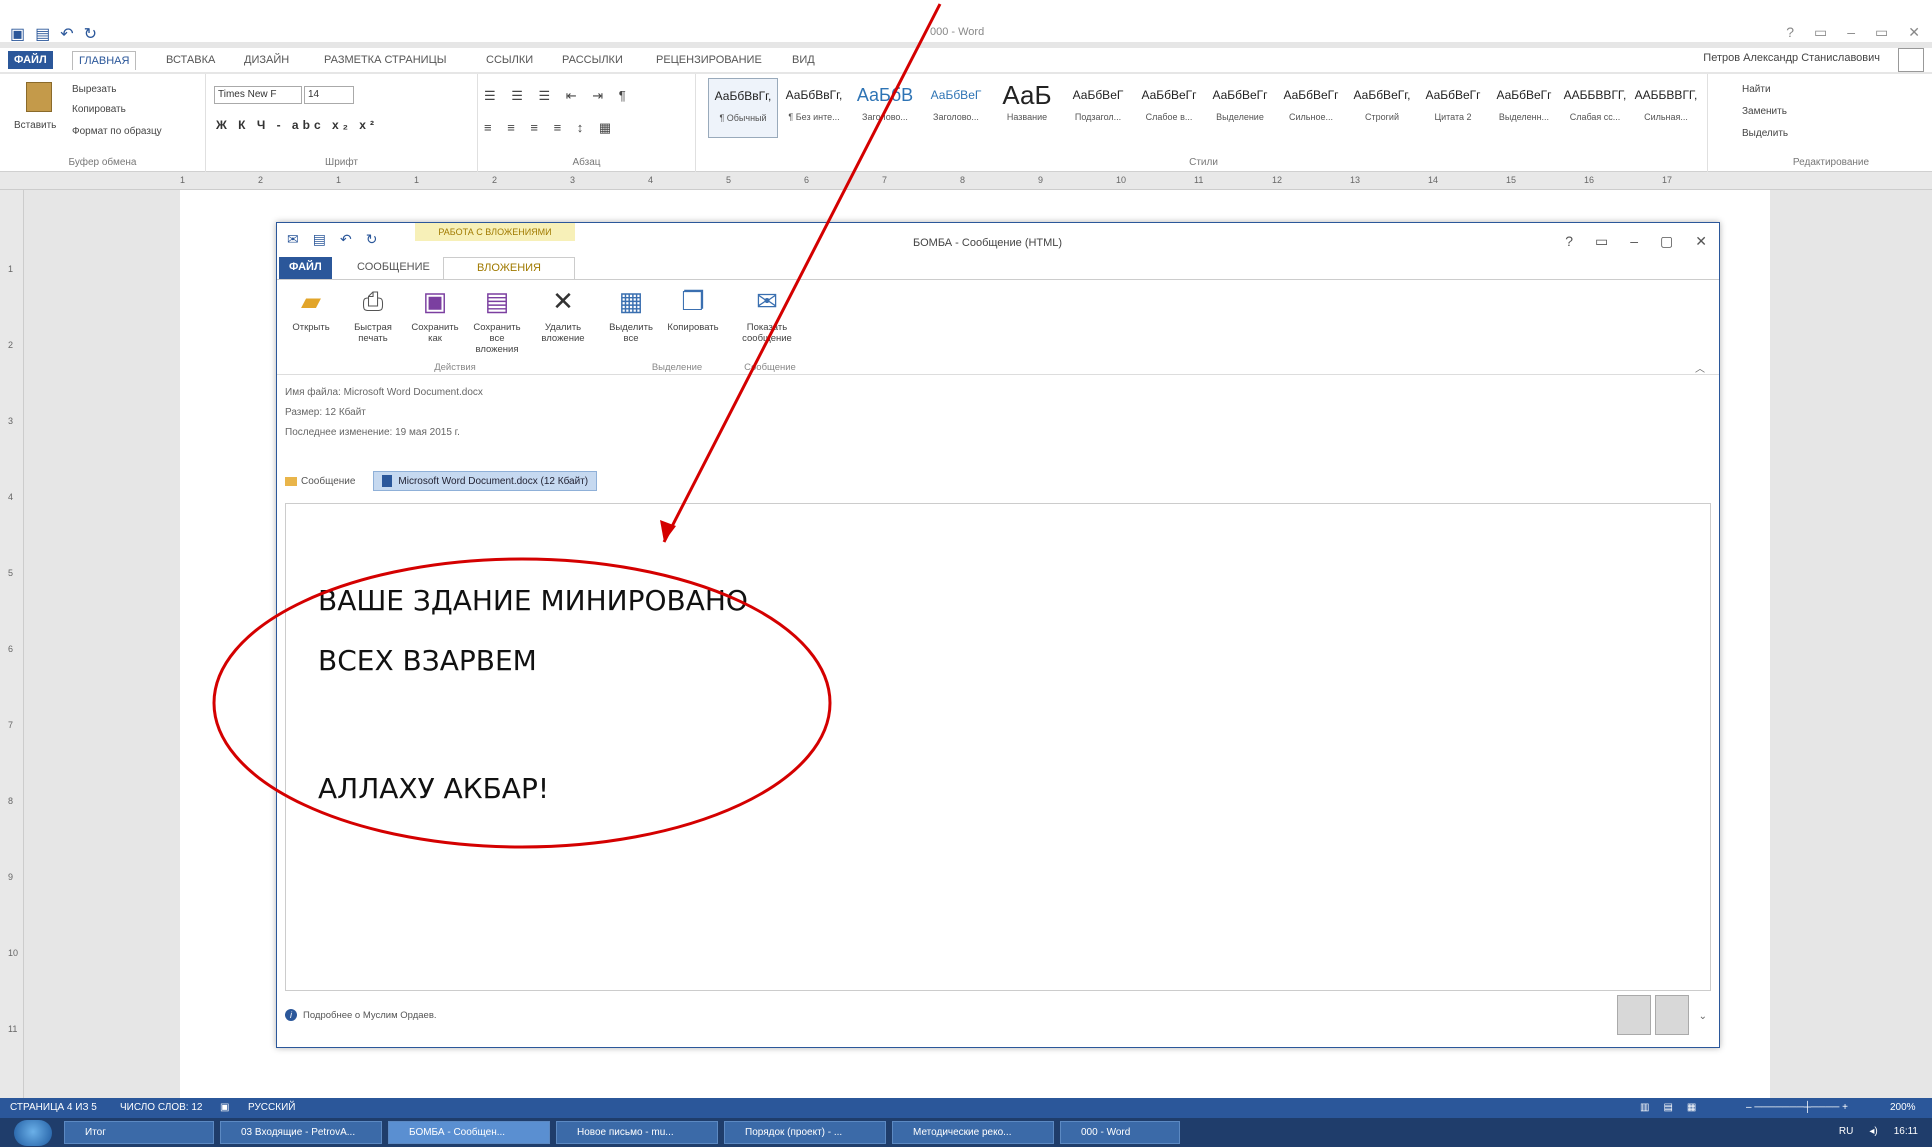  What do you see at coordinates (1703, 1016) in the screenshot?
I see `chevron-down-icon: ⌄` at bounding box center [1703, 1016].